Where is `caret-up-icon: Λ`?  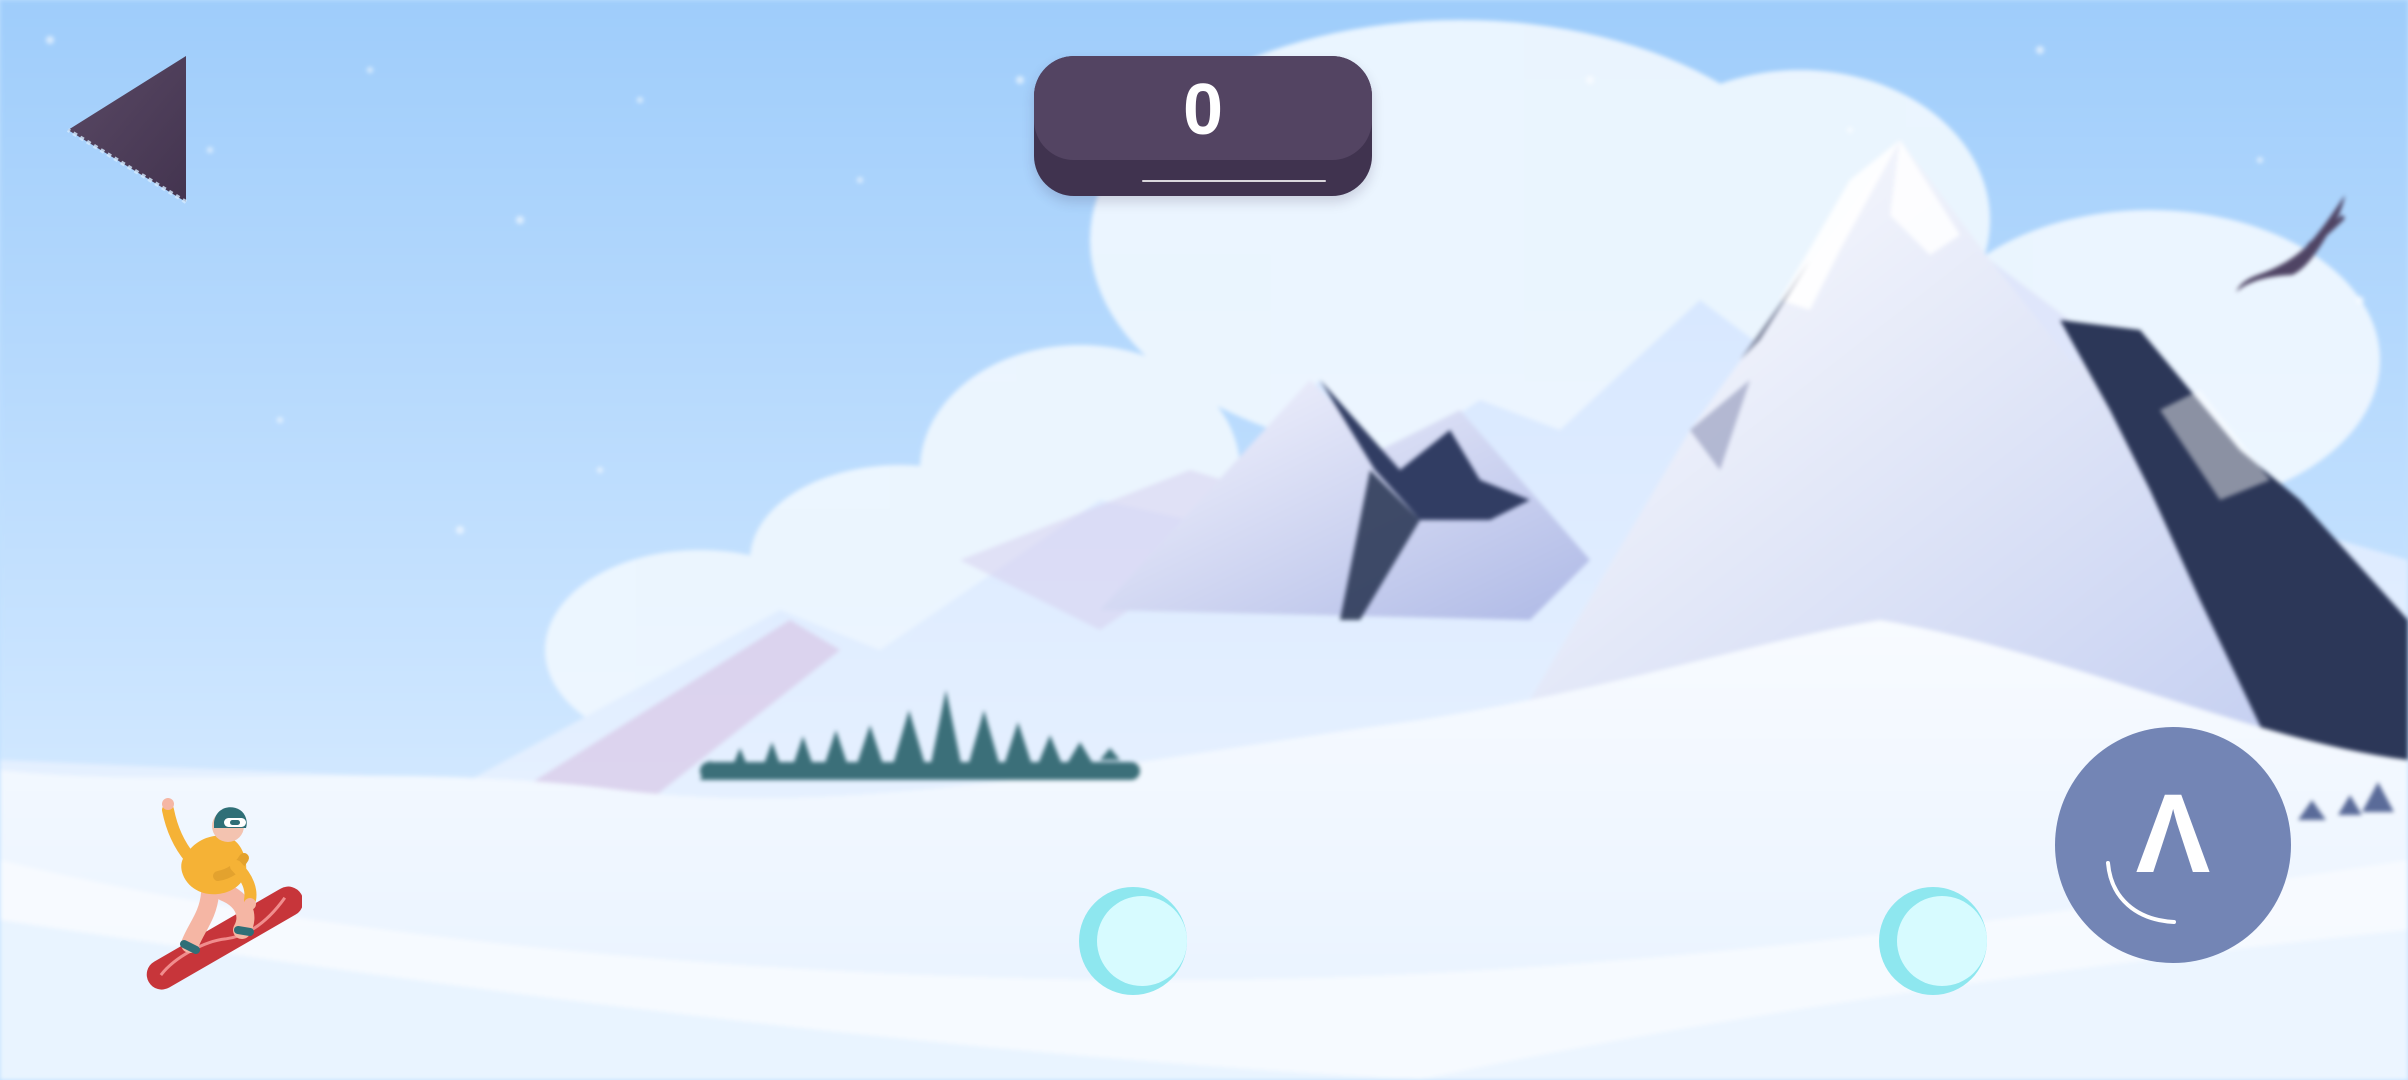 caret-up-icon: Λ is located at coordinates (2173, 845).